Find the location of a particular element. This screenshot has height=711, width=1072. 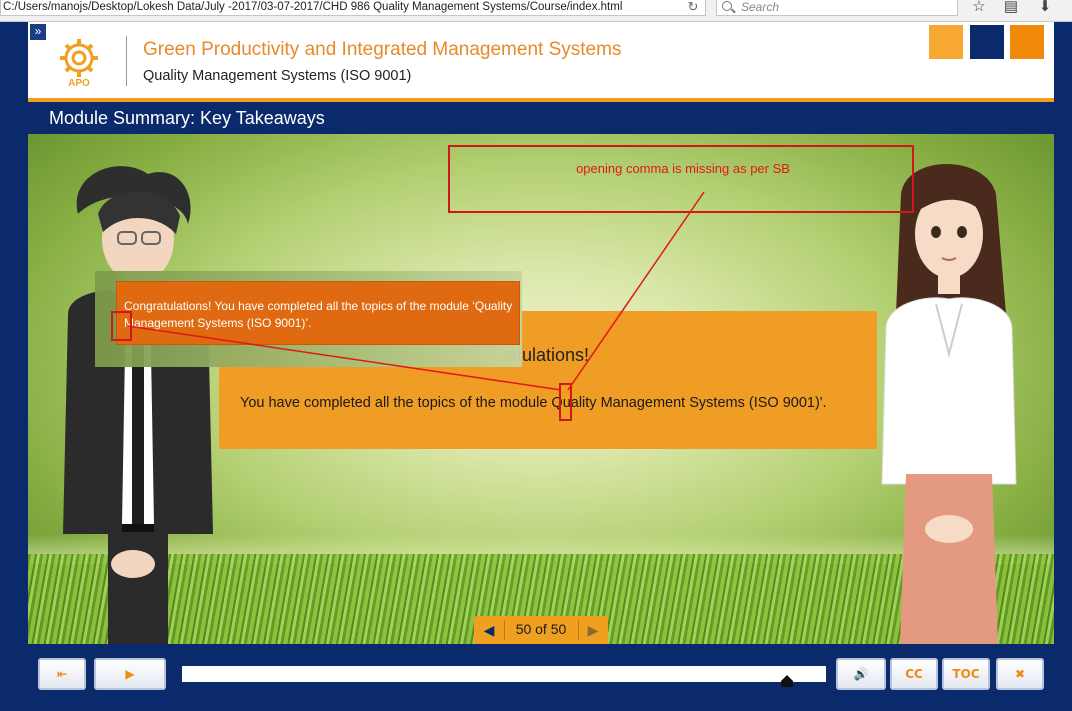

logo-text: APO is located at coordinates (79, 83).